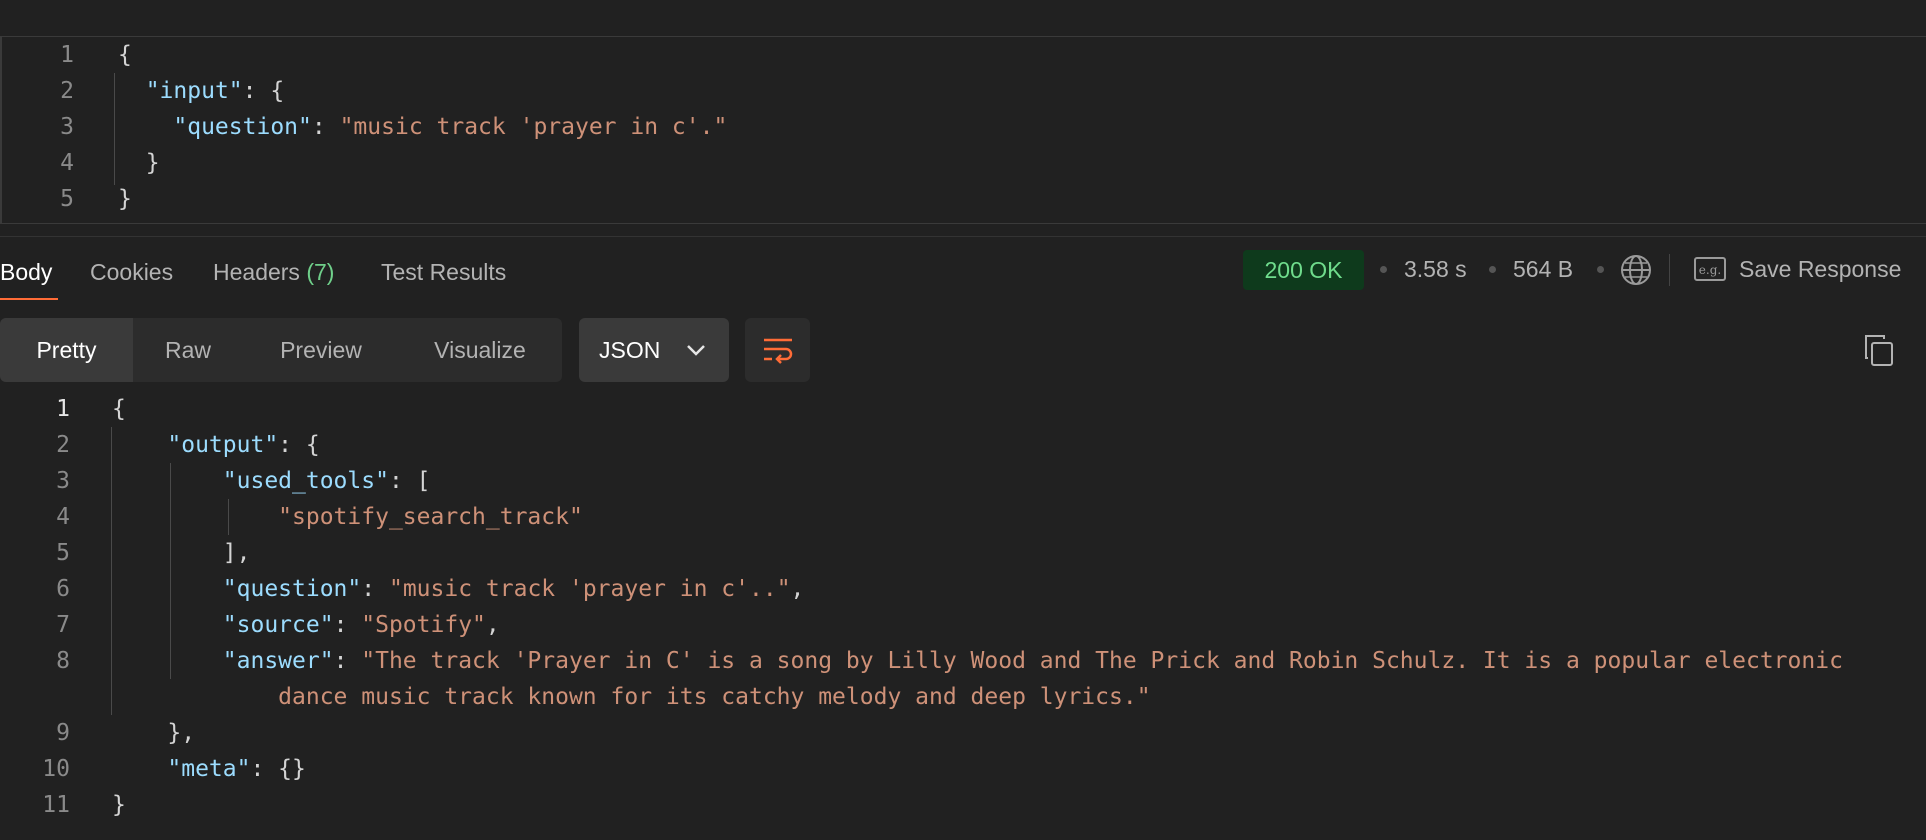 This screenshot has width=1926, height=840. Describe the element at coordinates (63, 625) in the screenshot. I see `line-number: 7` at that location.